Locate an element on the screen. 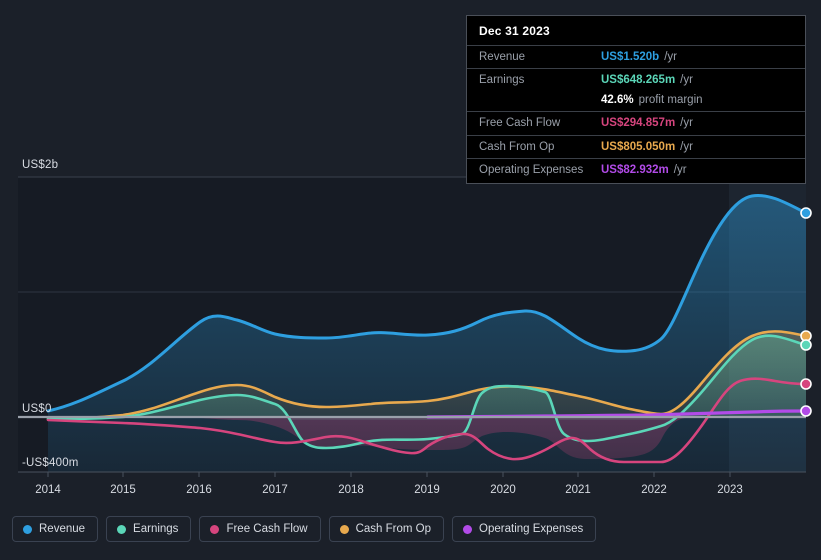  tooltip-row-value: US$648.265m is located at coordinates (638, 80).